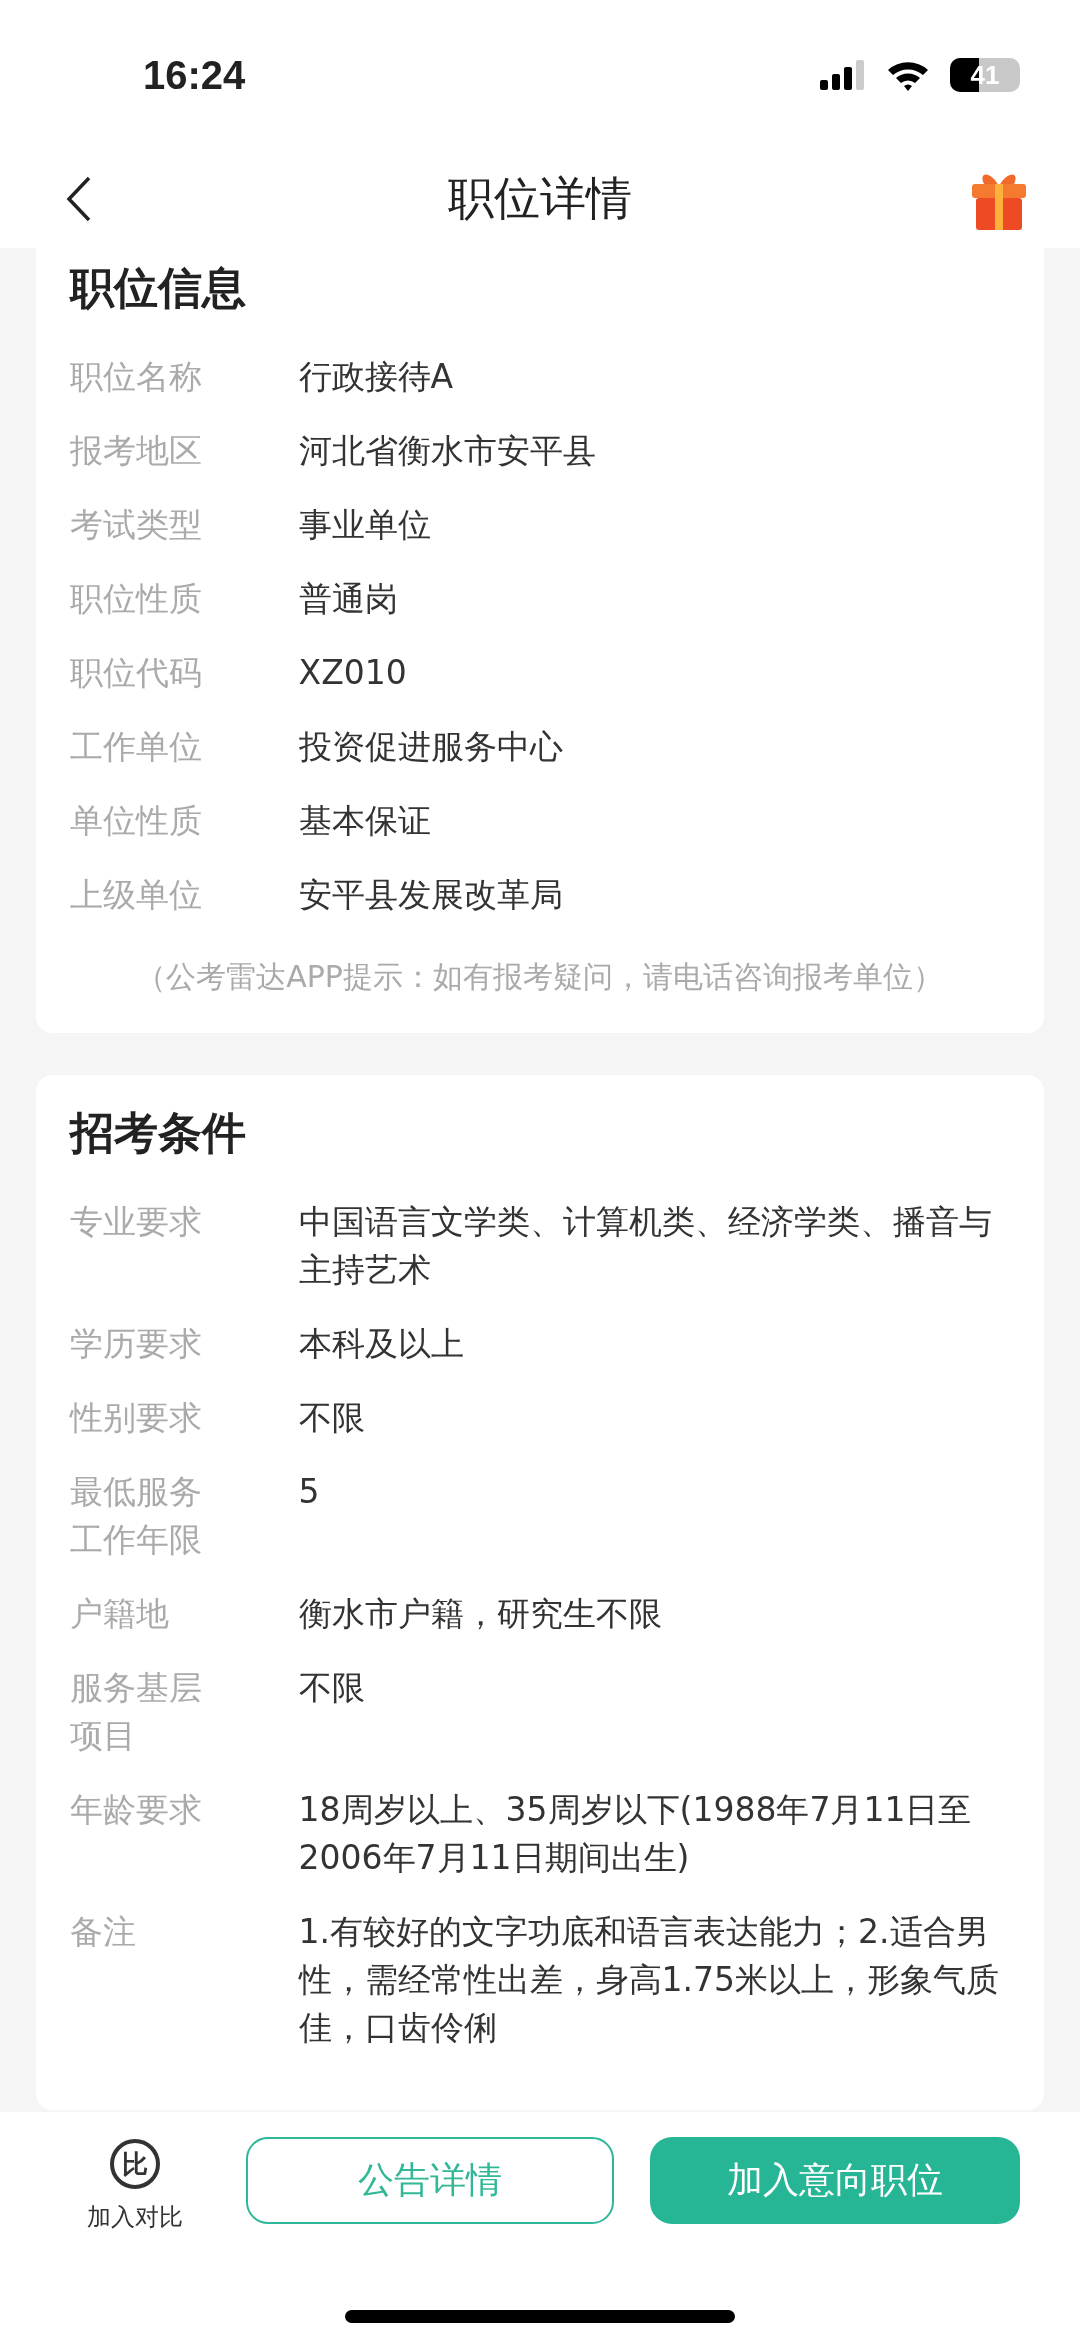 Image resolution: width=1080 pixels, height=2341 pixels. I want to click on compare-button: 比 加入对比, so click(135, 2185).